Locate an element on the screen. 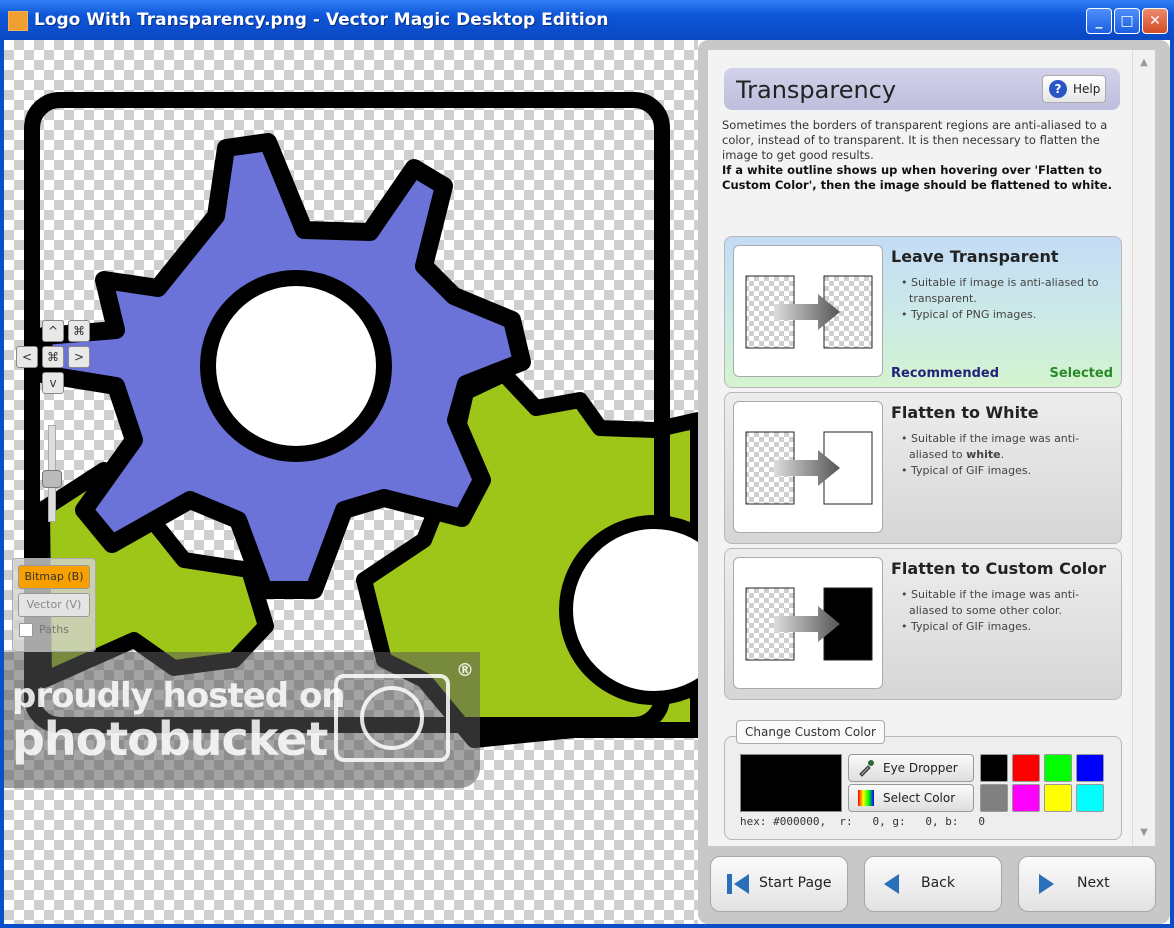 The height and width of the screenshot is (928, 1174). leave-transparent-bullet2: Typical of PNG images. is located at coordinates (974, 314).